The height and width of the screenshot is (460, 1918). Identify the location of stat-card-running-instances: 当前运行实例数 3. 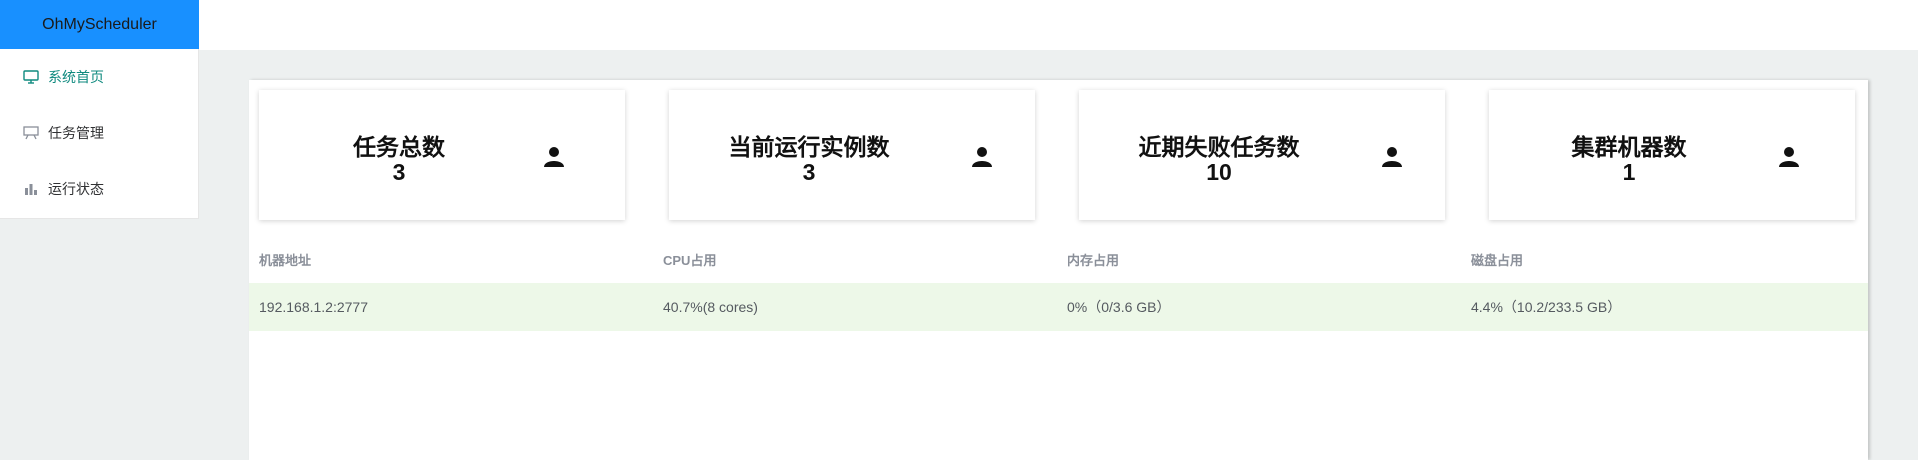
(852, 155).